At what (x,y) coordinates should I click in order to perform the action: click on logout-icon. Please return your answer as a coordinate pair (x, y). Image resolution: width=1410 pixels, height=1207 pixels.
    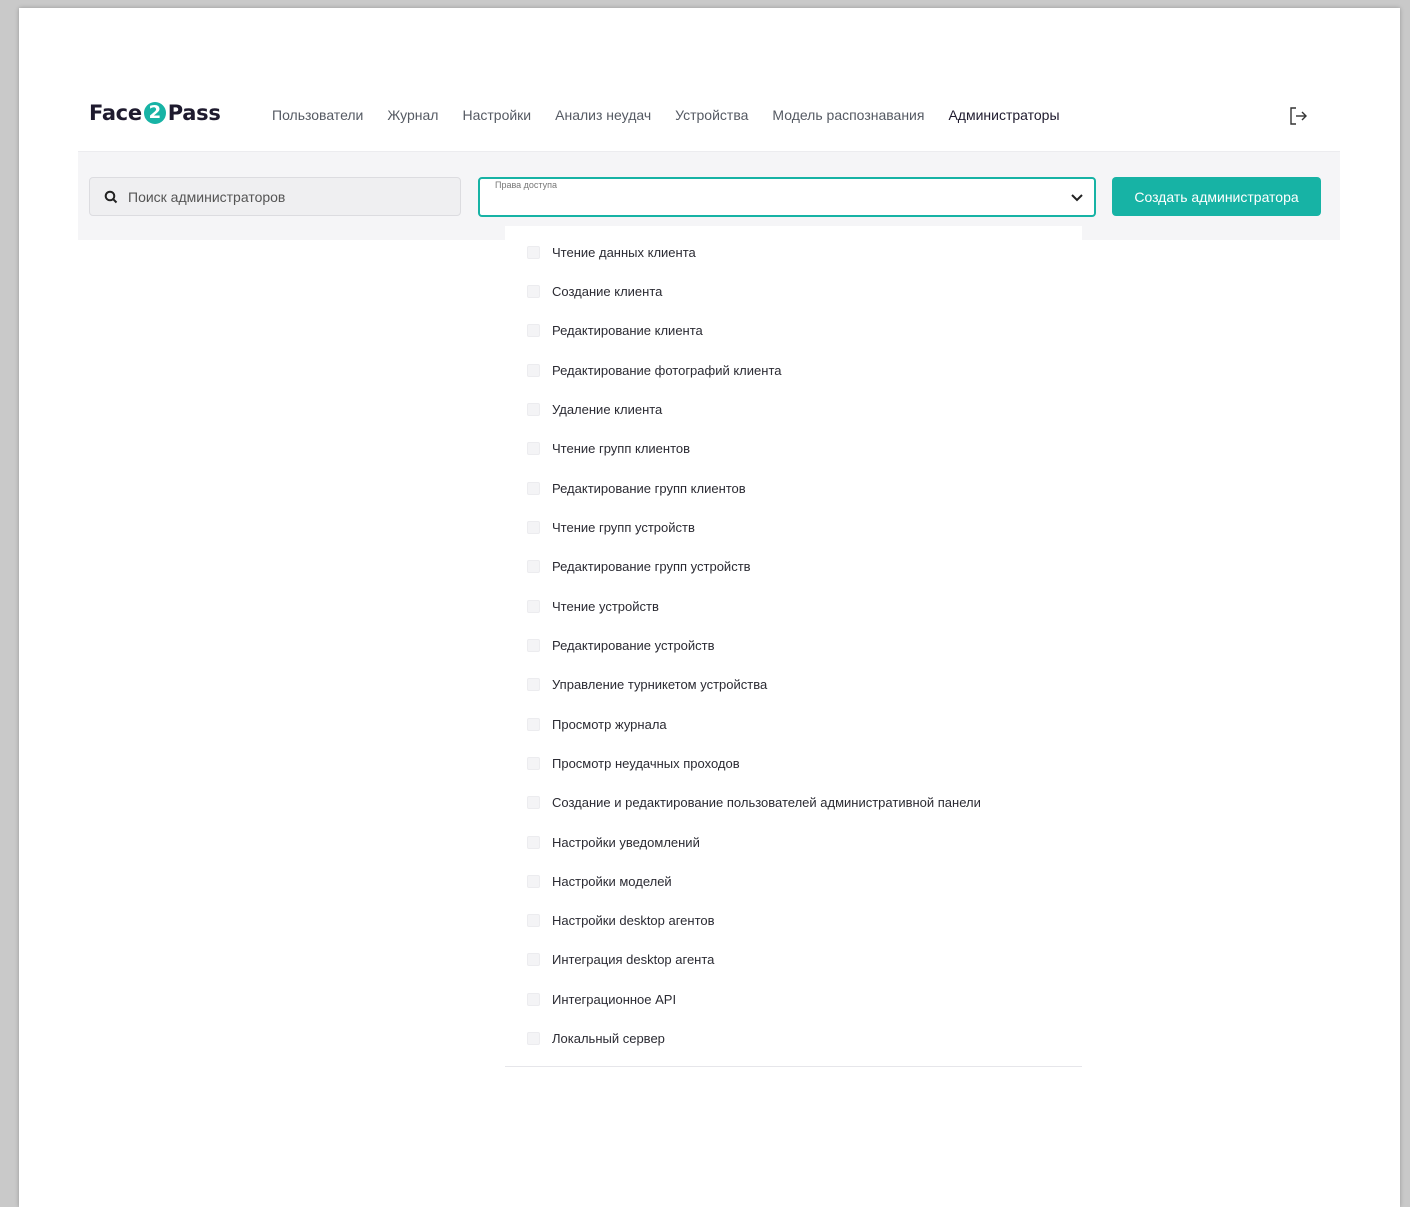
    Looking at the image, I should click on (1298, 116).